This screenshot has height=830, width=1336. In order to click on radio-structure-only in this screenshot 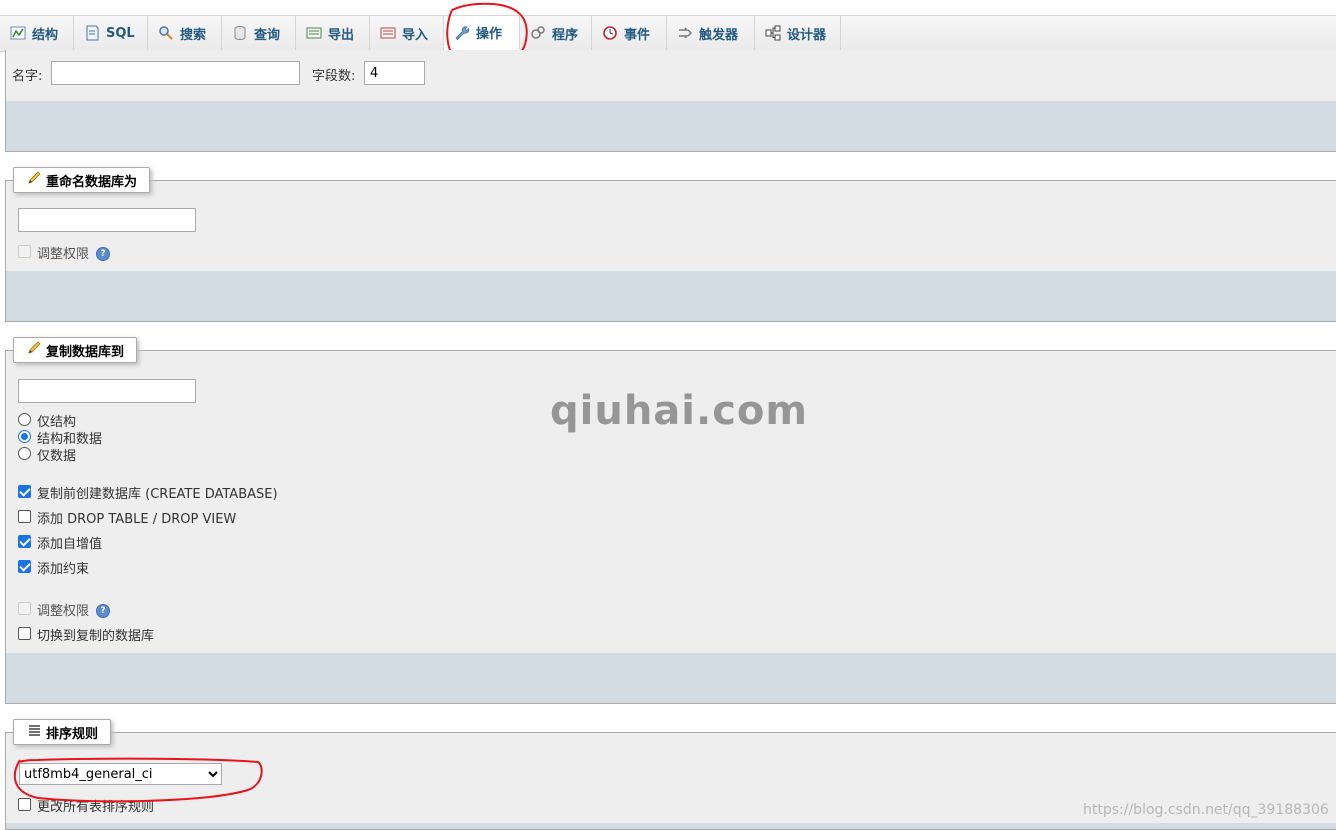, I will do `click(24, 419)`.